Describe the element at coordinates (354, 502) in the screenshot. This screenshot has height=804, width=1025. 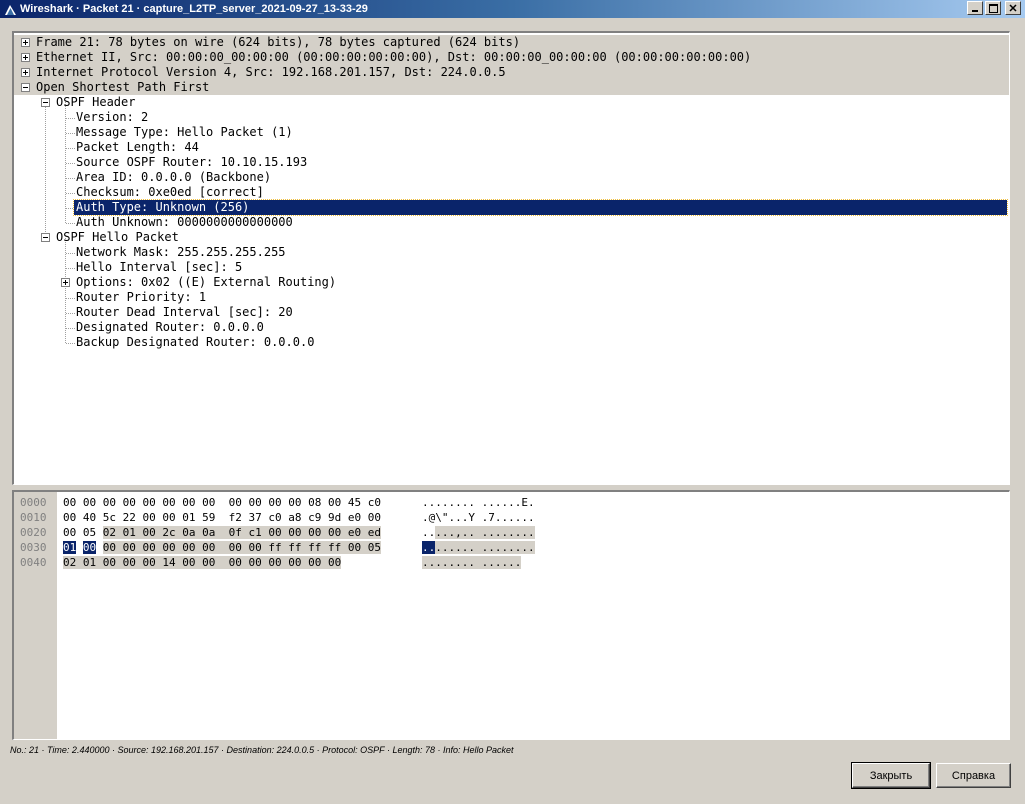
I see `hex-byte: 45` at that location.